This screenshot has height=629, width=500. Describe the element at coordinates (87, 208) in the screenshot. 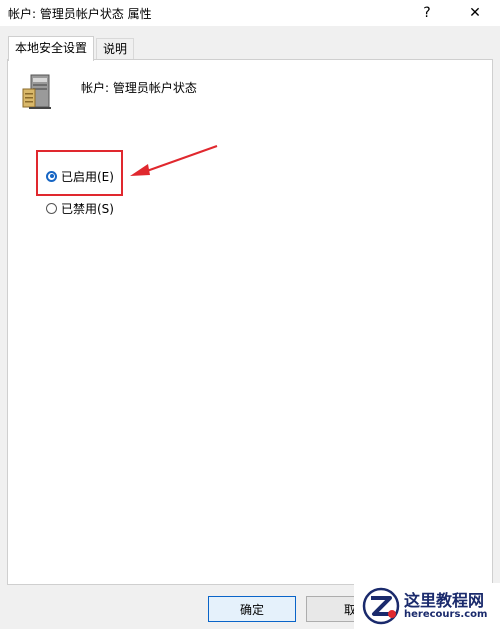

I see `radio-disabled-label: 已禁用(S)` at that location.